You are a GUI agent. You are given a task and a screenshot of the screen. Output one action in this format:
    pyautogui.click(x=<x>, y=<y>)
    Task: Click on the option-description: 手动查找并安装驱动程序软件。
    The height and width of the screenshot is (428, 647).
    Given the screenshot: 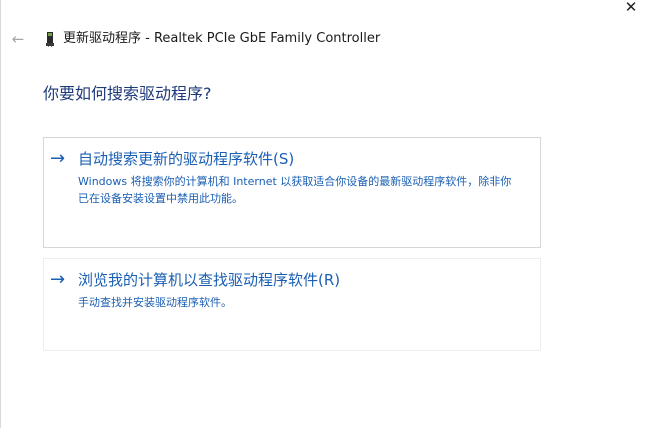 What is the action you would take?
    pyautogui.click(x=155, y=302)
    